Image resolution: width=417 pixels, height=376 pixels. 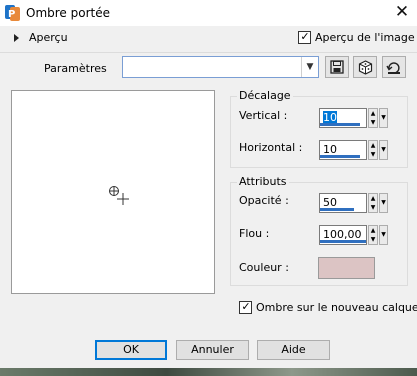 I want to click on shadow-new-layer-label: Ombre sur le nouveau calque, so click(x=336, y=307).